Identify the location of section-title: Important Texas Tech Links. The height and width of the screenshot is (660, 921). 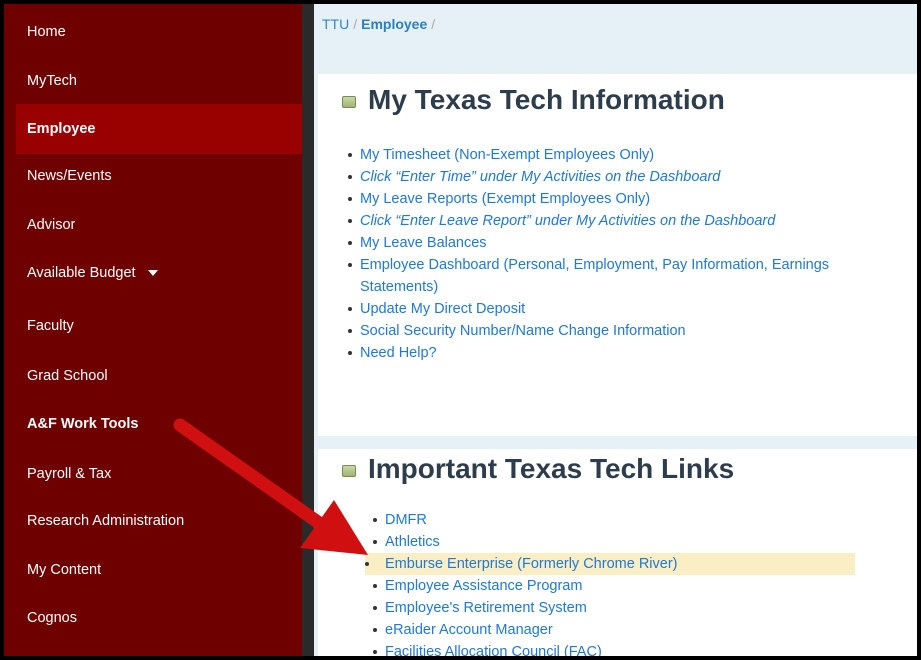
(538, 469).